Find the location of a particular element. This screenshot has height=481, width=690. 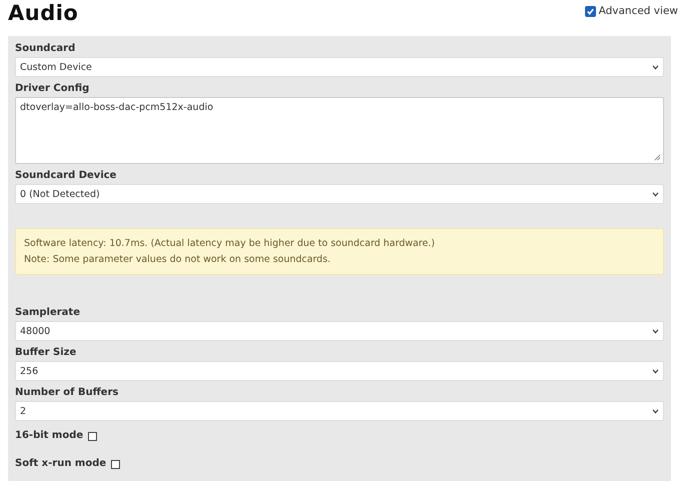

field-label: Samplerate is located at coordinates (48, 313).